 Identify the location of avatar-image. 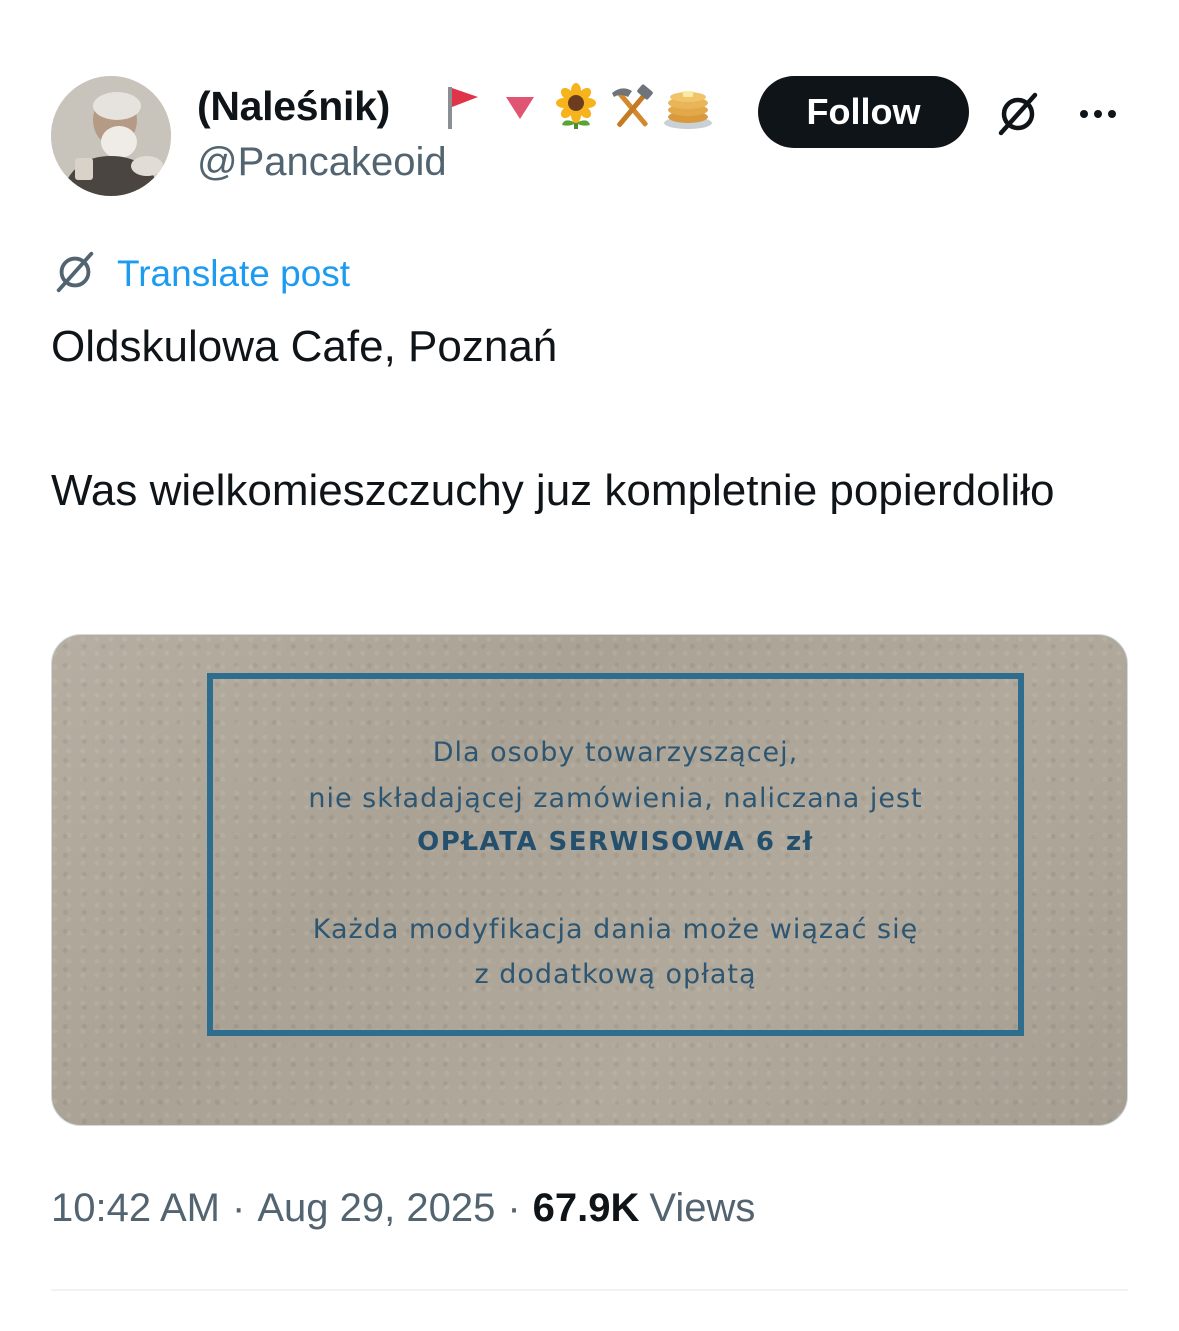
(111, 136).